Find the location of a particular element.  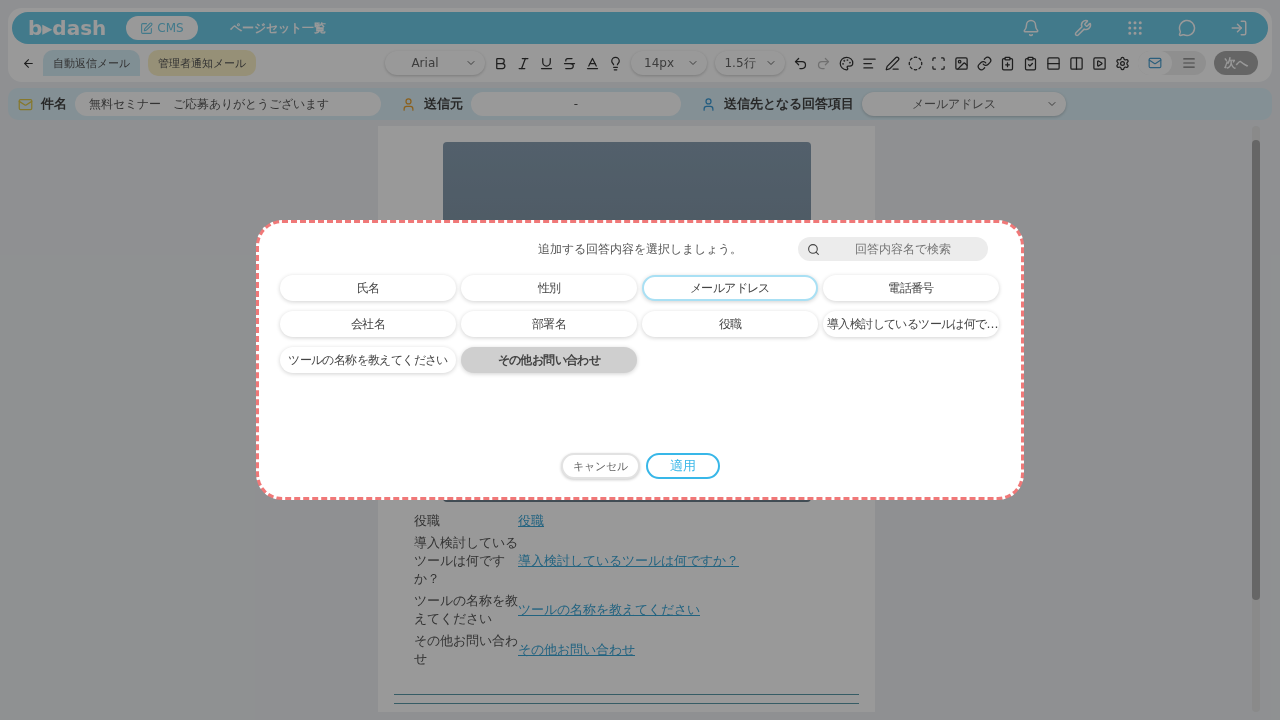

clipboard-plus-icon is located at coordinates (1007, 63).